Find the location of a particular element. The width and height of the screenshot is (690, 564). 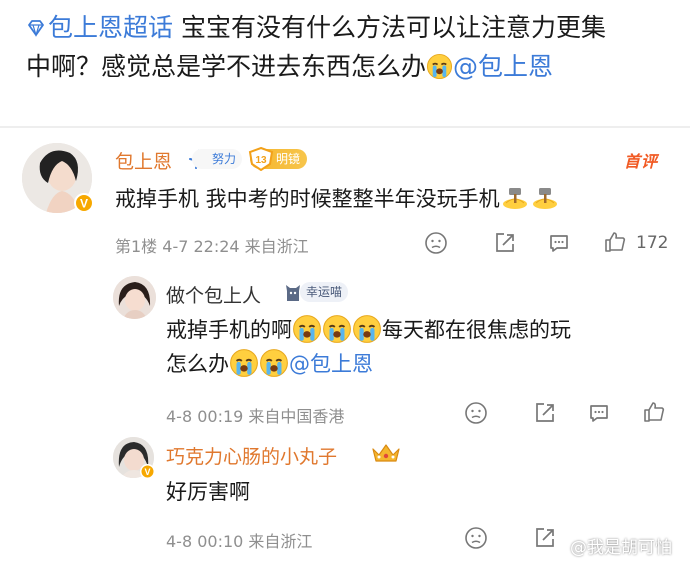

reply-meta: 4-8 00:19 来自中国香港 is located at coordinates (255, 416).